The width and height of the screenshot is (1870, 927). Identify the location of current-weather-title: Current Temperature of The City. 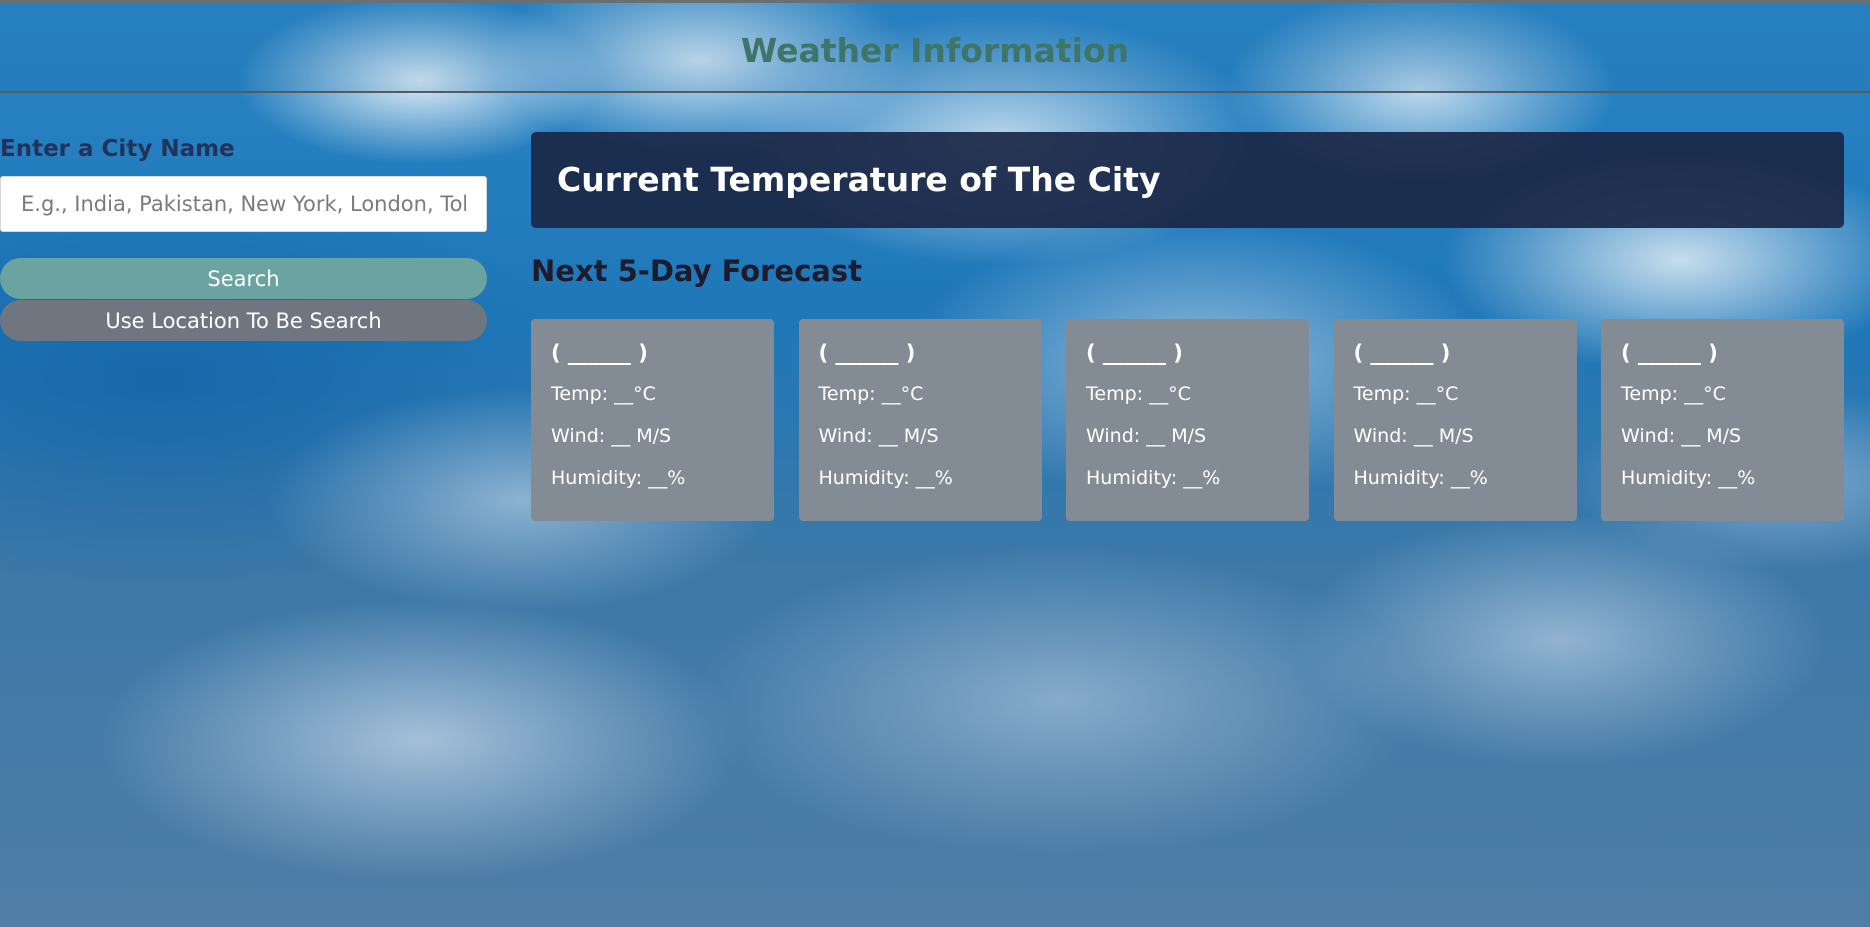
(859, 179).